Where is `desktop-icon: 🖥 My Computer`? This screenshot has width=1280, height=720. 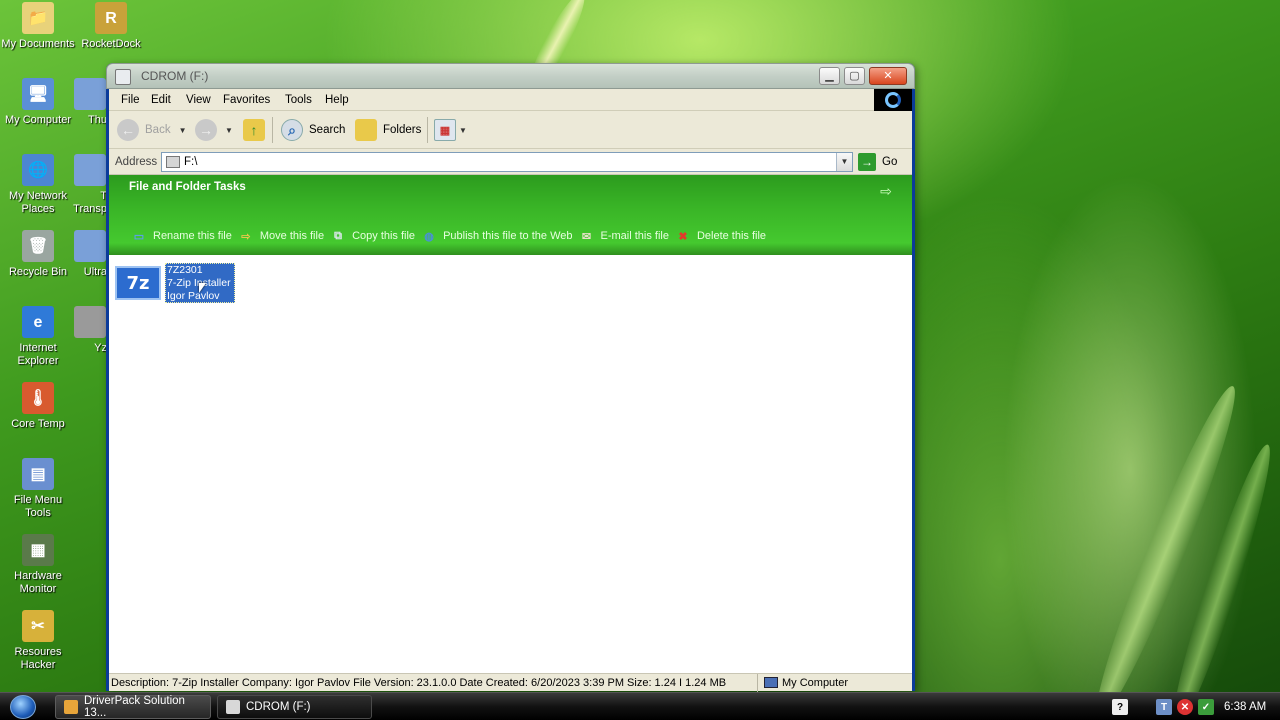
desktop-icon: 🖥 My Computer is located at coordinates (38, 102).